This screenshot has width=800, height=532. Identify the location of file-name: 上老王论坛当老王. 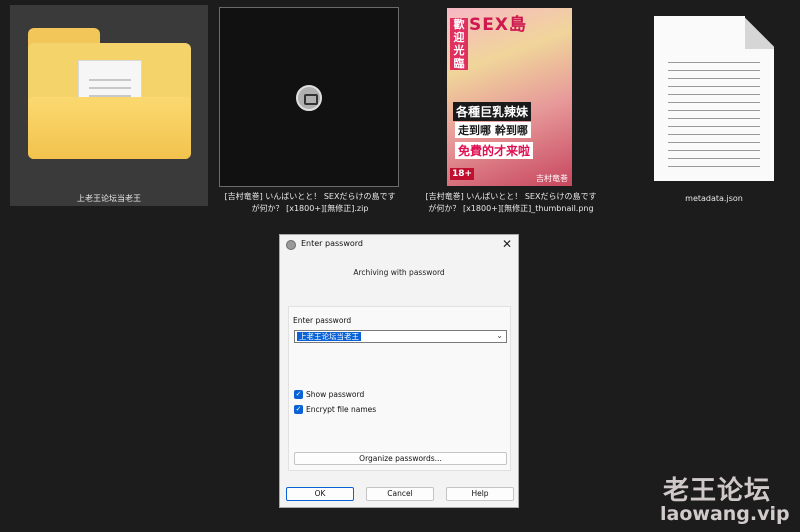
(109, 198).